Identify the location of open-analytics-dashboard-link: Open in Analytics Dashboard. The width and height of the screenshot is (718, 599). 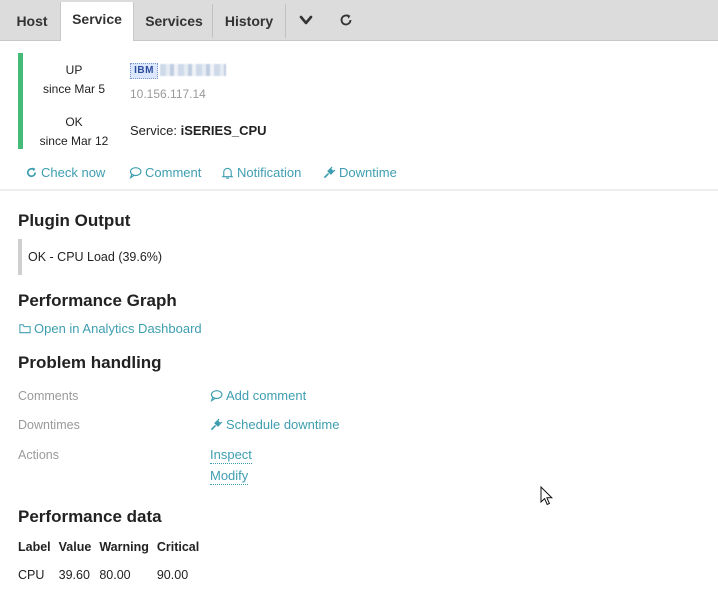
(110, 328).